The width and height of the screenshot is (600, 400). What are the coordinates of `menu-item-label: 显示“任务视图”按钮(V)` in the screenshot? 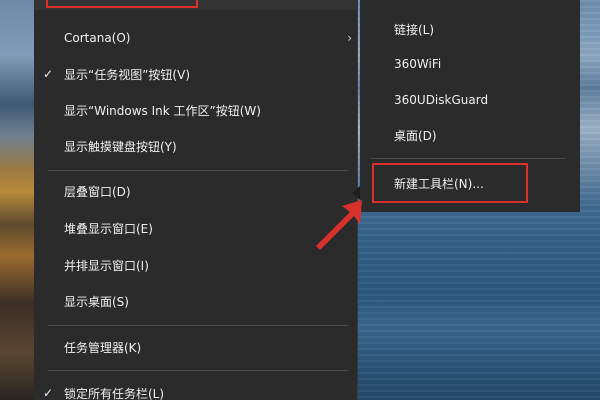 It's located at (127, 74).